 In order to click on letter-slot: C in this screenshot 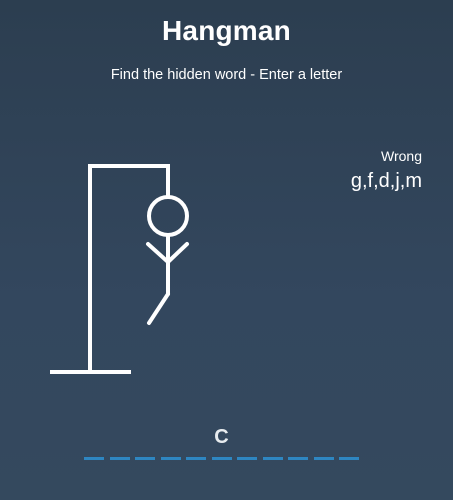, I will do `click(221, 444)`.